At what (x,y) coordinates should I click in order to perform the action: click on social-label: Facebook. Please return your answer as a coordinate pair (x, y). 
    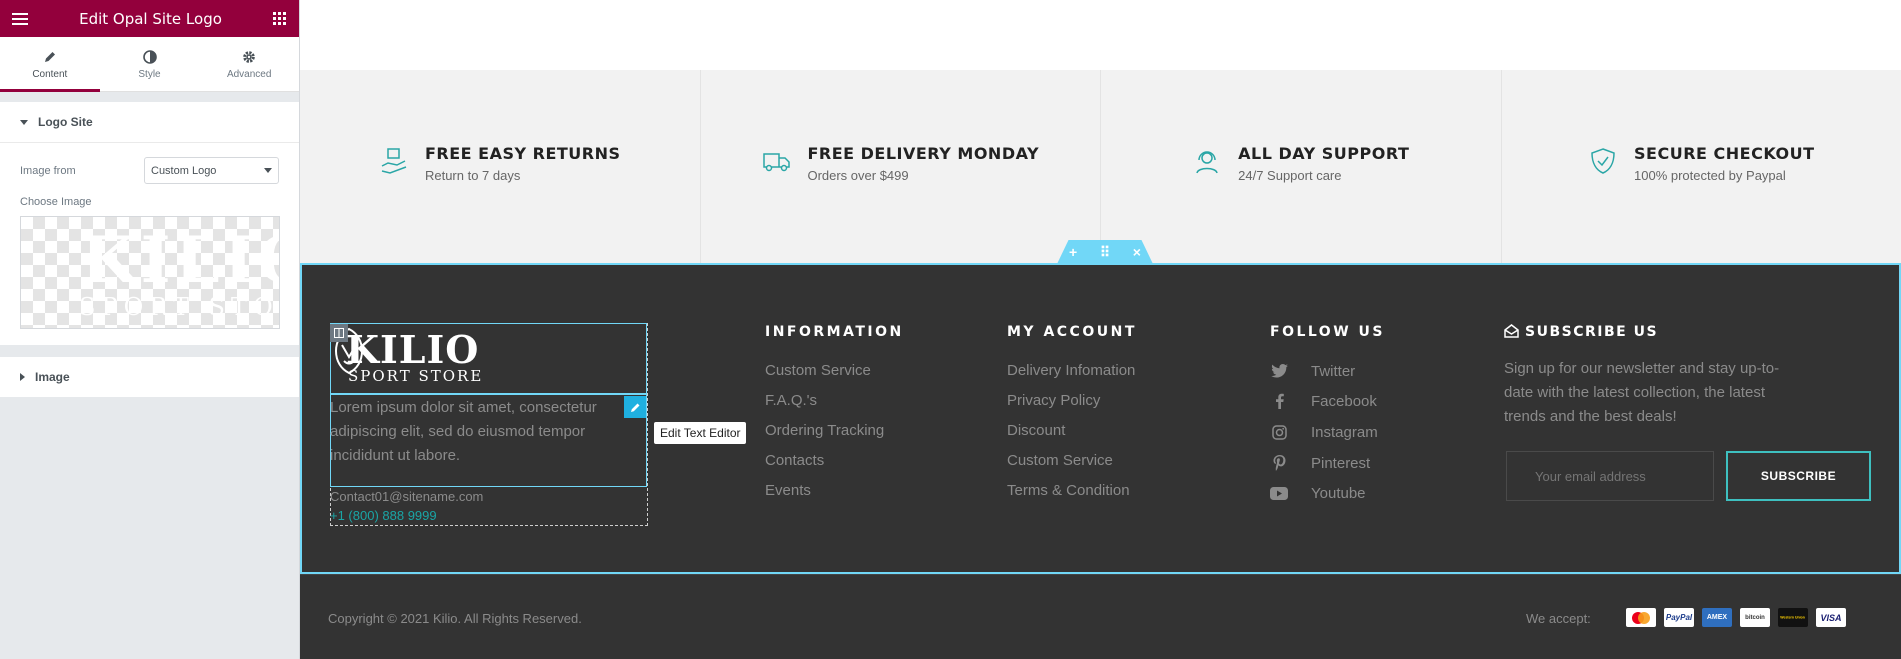
    Looking at the image, I should click on (1344, 401).